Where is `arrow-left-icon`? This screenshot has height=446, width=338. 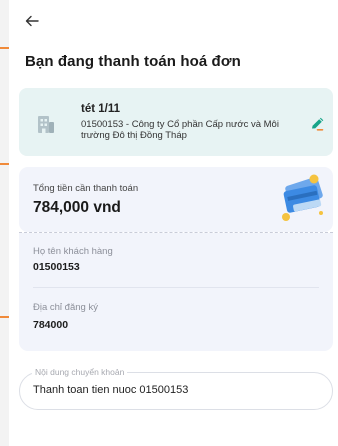 arrow-left-icon is located at coordinates (32, 21).